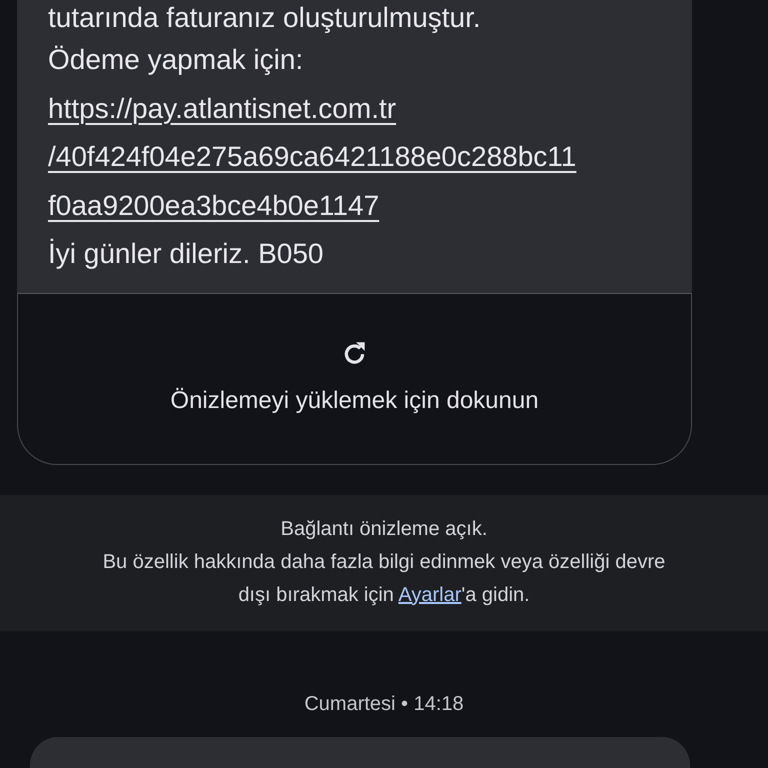 The width and height of the screenshot is (768, 768). What do you see at coordinates (360, 108) in the screenshot?
I see `message-link: https://pay.atlantisnet.com.tr` at bounding box center [360, 108].